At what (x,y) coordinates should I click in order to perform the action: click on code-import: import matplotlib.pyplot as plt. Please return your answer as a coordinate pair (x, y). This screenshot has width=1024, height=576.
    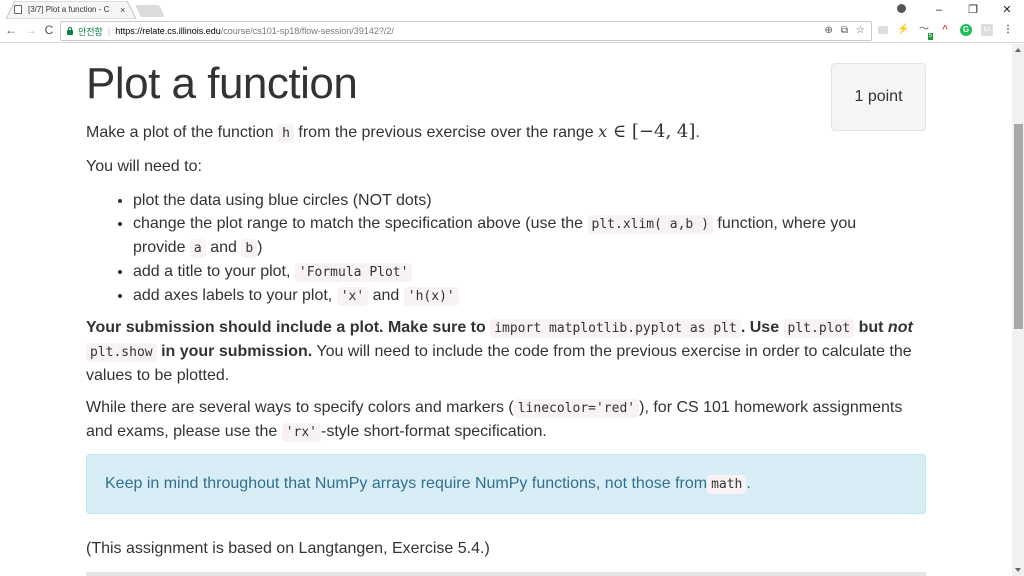
    Looking at the image, I should click on (615, 328).